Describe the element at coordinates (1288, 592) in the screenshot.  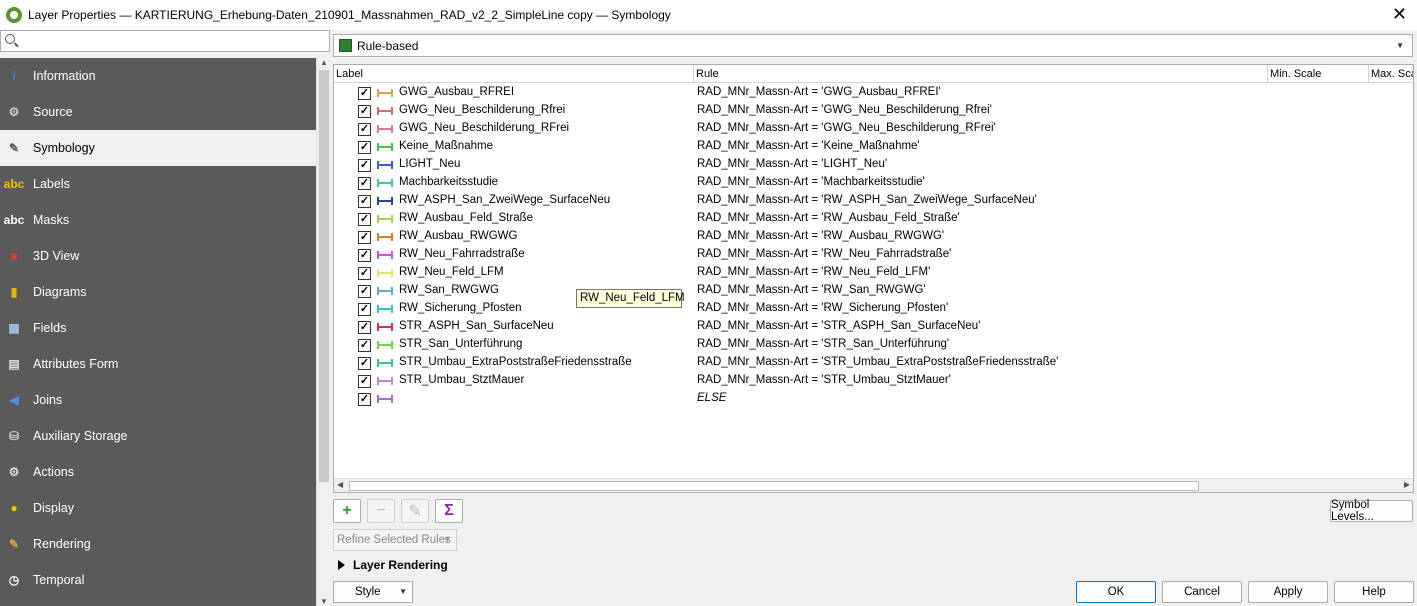
I see `apply-button: Apply` at that location.